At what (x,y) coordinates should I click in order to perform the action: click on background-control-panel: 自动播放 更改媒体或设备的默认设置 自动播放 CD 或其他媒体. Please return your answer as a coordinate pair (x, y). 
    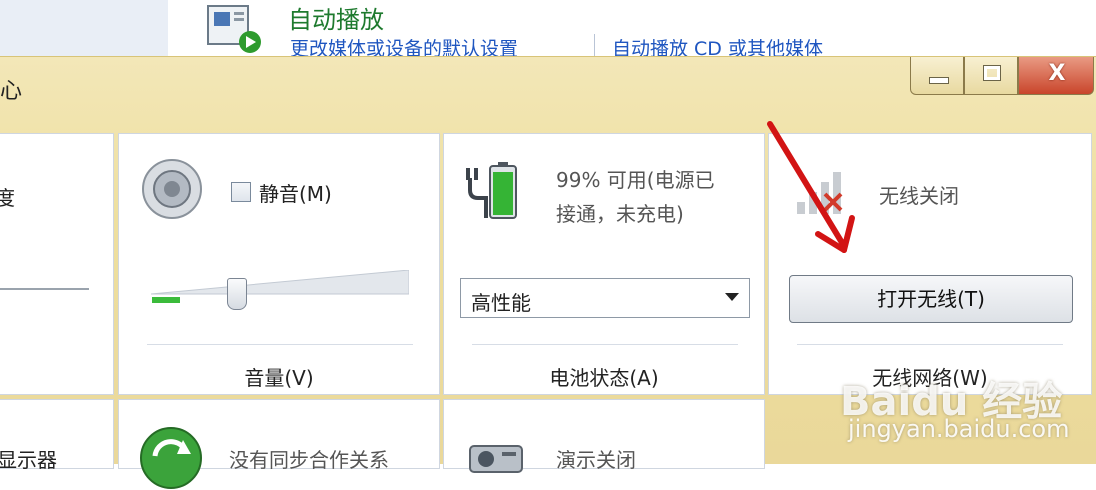
    Looking at the image, I should click on (548, 30).